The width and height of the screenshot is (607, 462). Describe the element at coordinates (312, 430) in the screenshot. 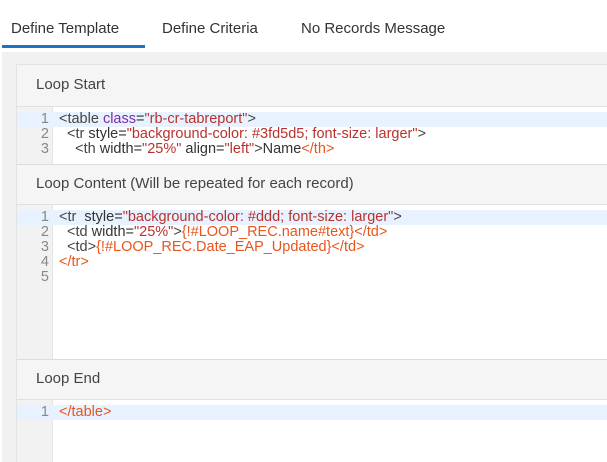

I see `loop-end-editor: 1 </table>` at that location.